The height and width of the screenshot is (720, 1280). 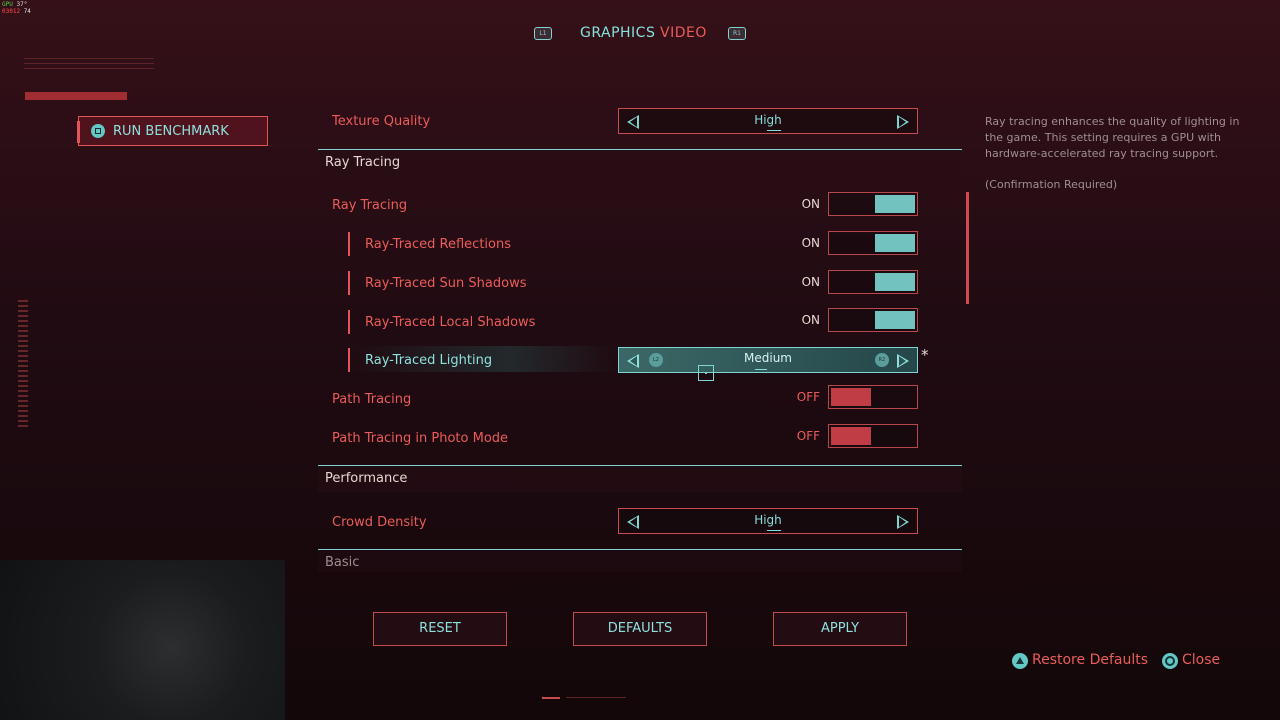 I want to click on section-basic: Basic, so click(x=640, y=560).